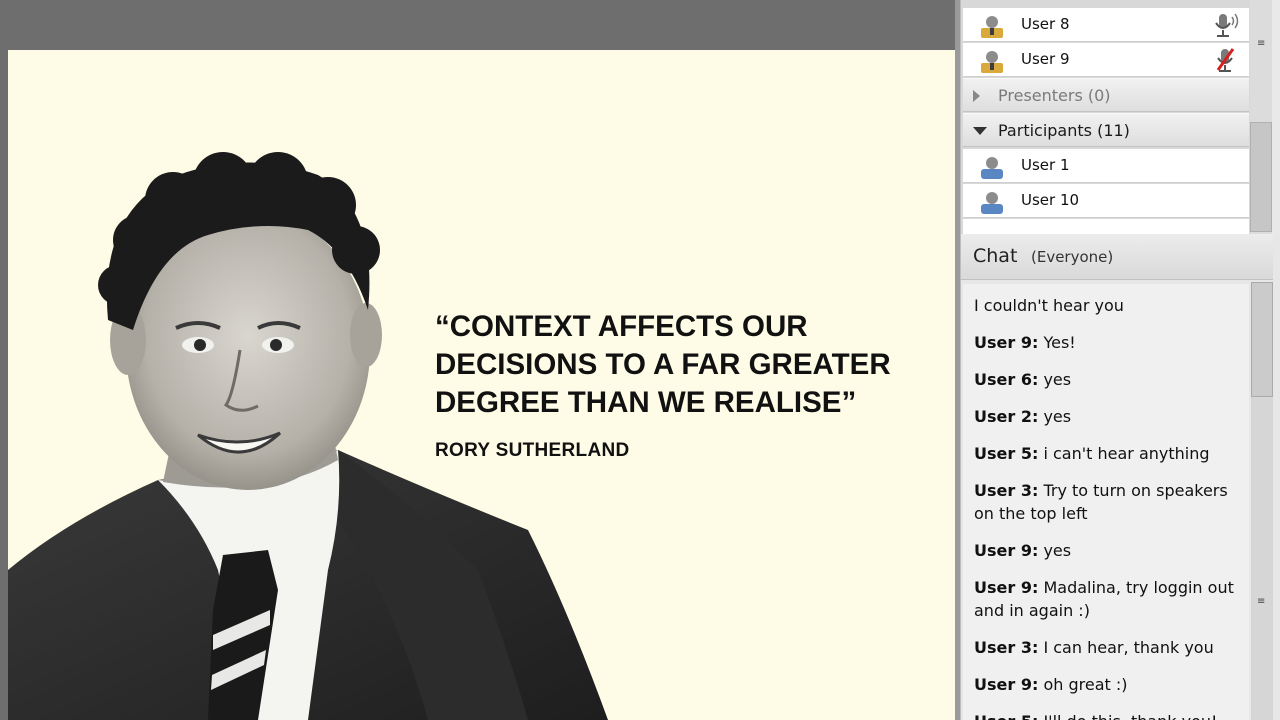 This screenshot has width=1280, height=720. Describe the element at coordinates (1045, 24) in the screenshot. I see `attendee-name: User 8` at that location.